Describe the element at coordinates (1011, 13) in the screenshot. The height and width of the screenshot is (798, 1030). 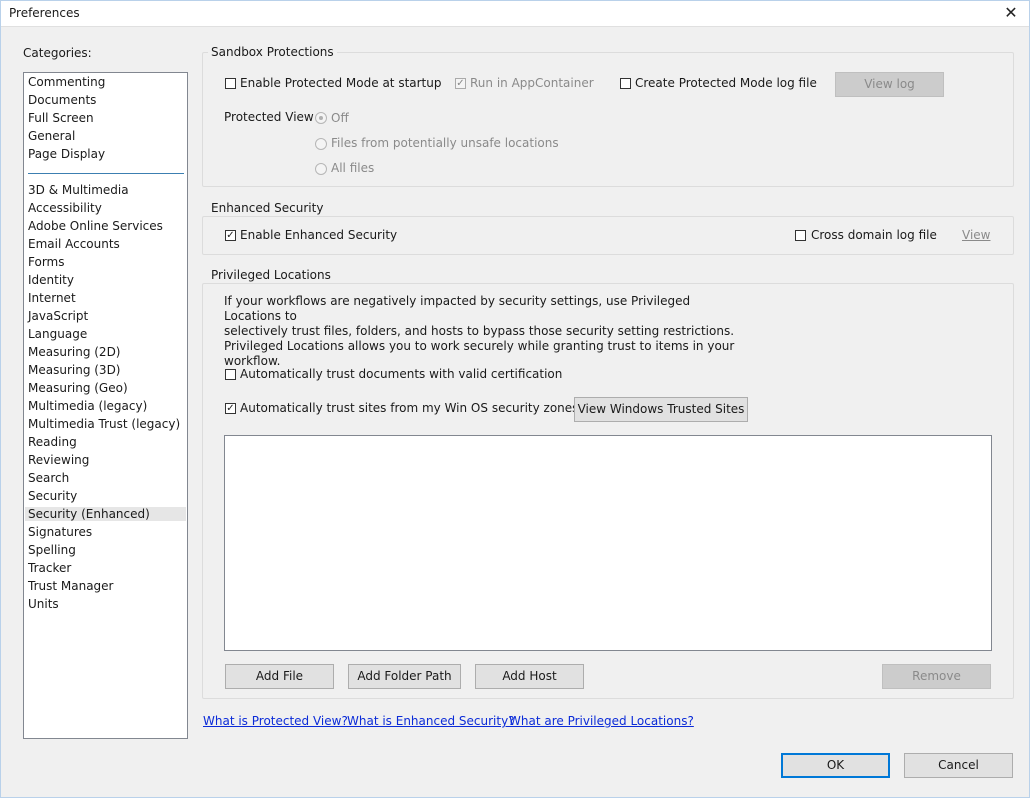
I see `close-icon: ✕` at that location.